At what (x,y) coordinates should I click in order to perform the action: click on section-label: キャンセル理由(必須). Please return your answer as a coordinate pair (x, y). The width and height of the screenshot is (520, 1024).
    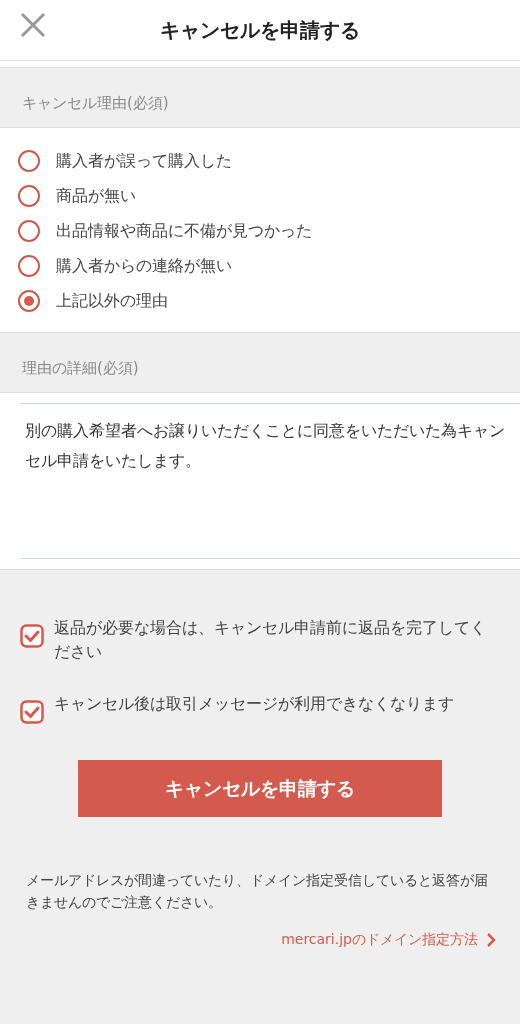
    Looking at the image, I should click on (95, 103).